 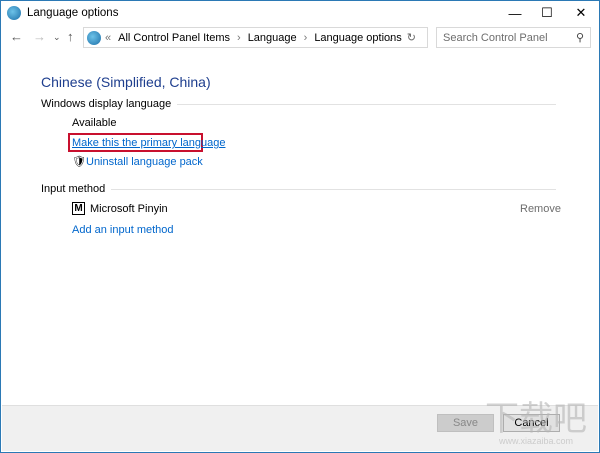 What do you see at coordinates (411, 37) in the screenshot?
I see `refresh-icon: ↻` at bounding box center [411, 37].